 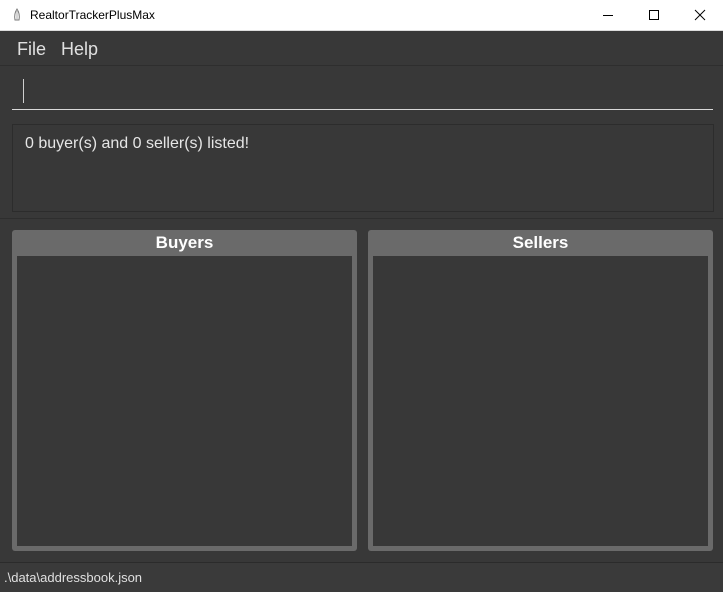 I want to click on command-box, so click(x=361, y=92).